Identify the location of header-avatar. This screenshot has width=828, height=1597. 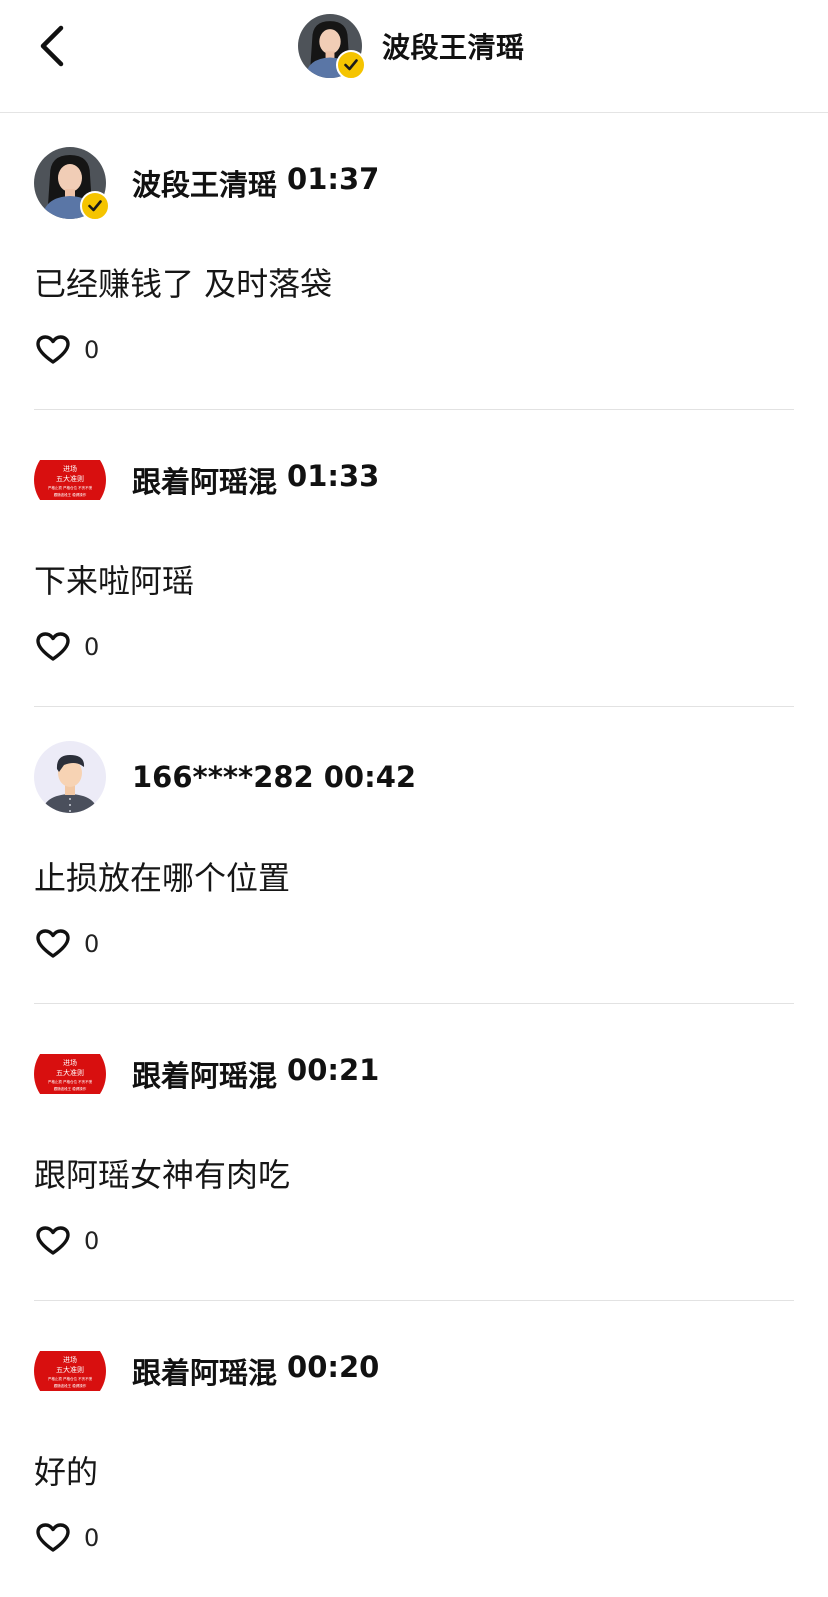
(332, 47).